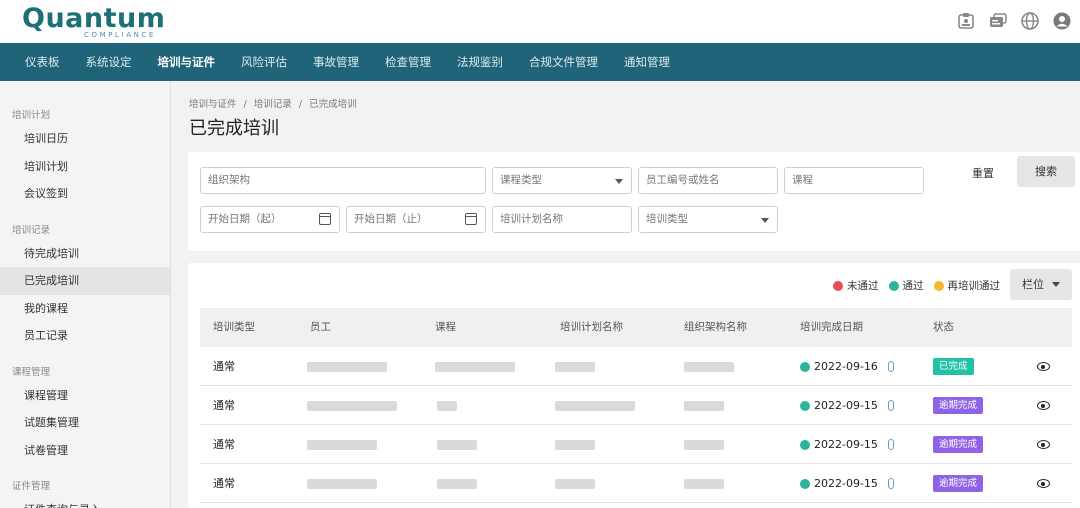 Image resolution: width=1080 pixels, height=508 pixels. Describe the element at coordinates (636, 366) in the screenshot. I see `table-row: 通常 2022-09-16 已完成` at that location.